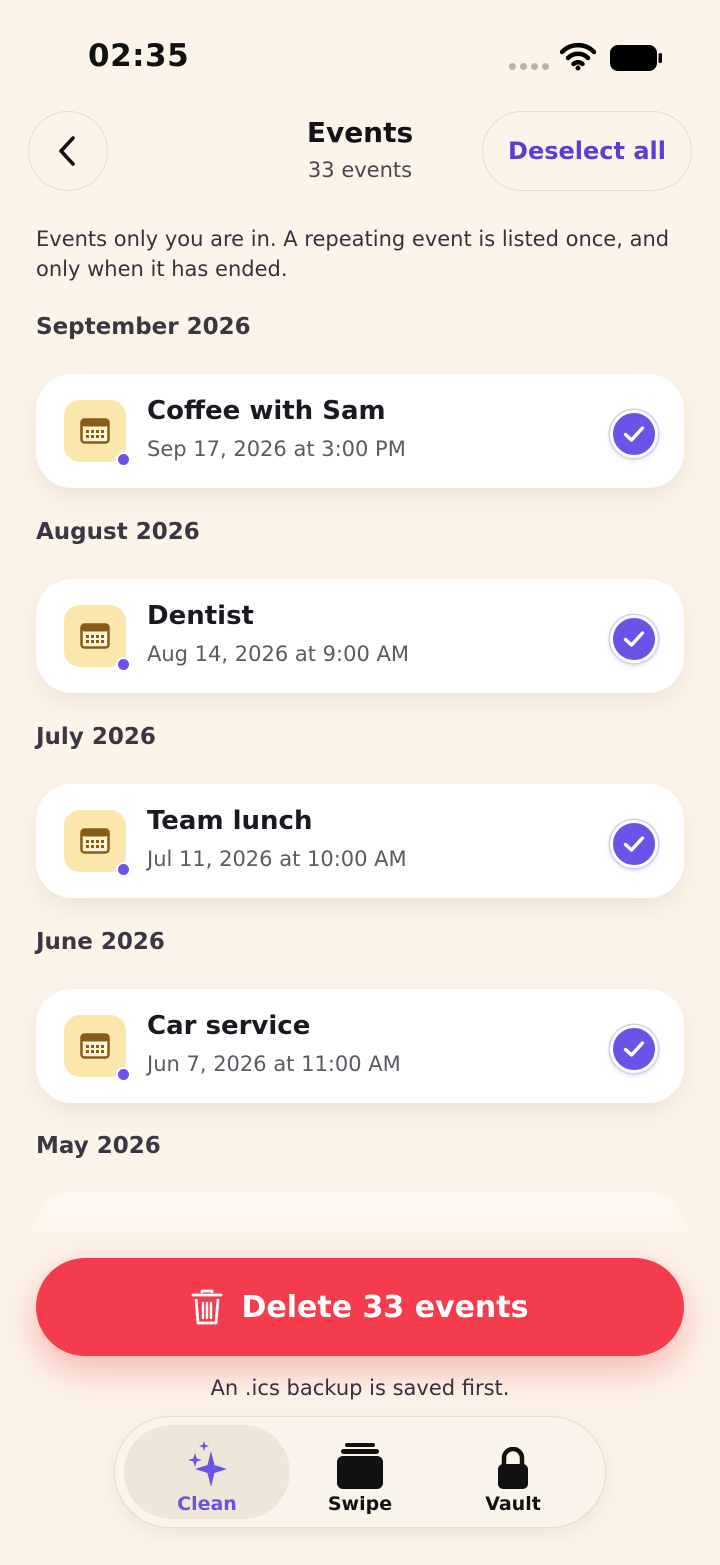  I want to click on event-title: Car service, so click(229, 1026).